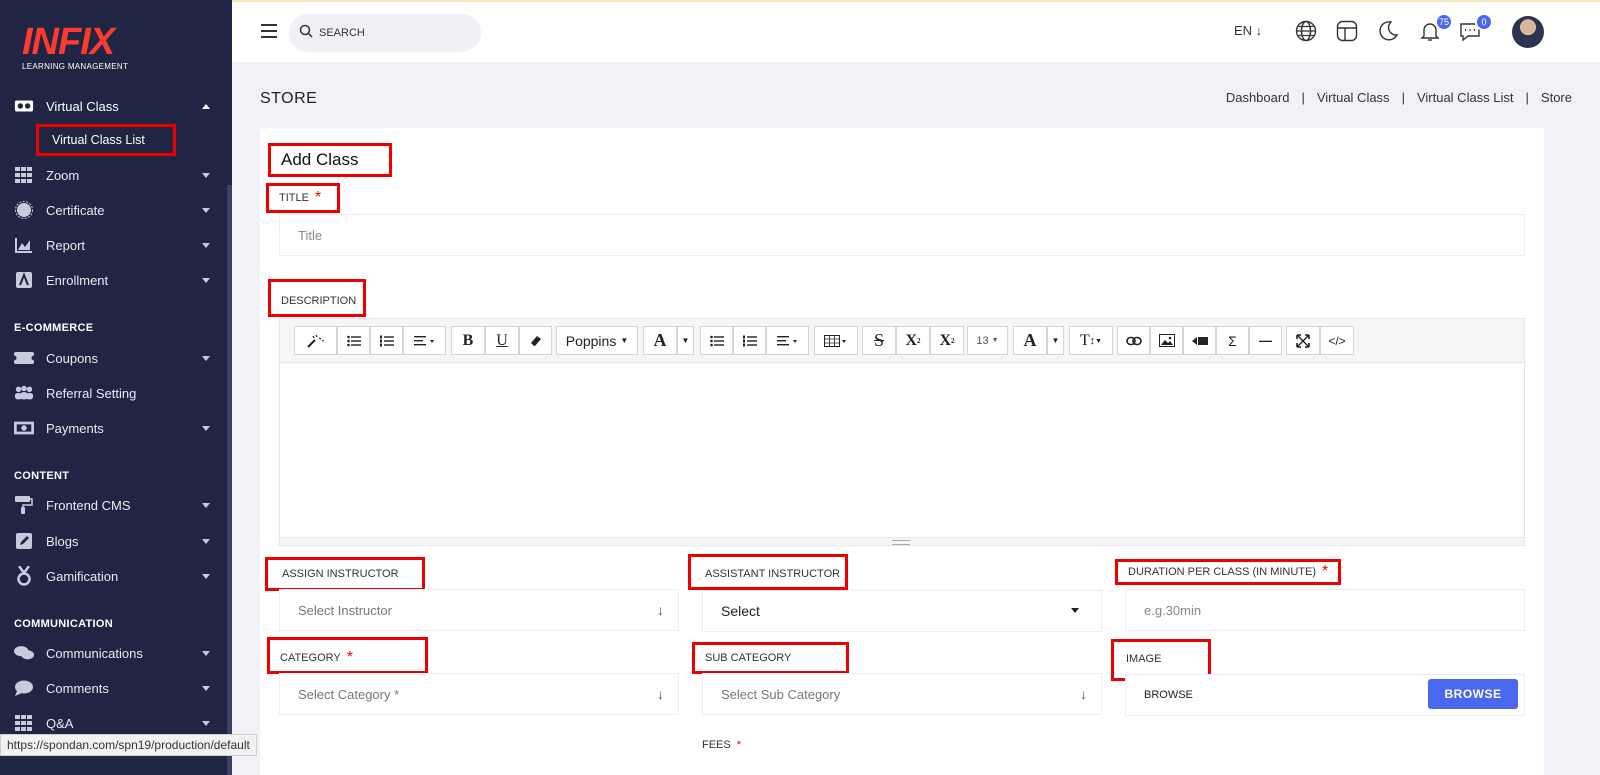 This screenshot has height=775, width=1600. Describe the element at coordinates (1556, 97) in the screenshot. I see `breadcrumb-store: Store` at that location.